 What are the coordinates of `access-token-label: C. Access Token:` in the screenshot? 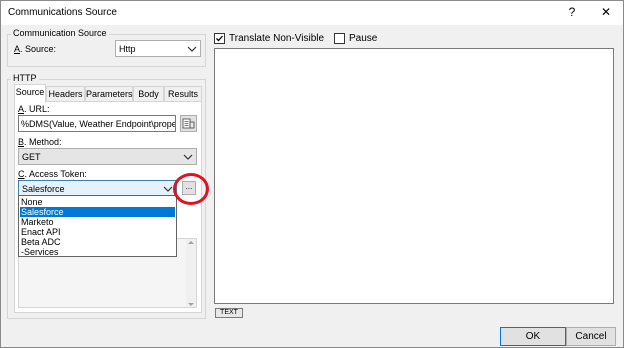 It's located at (52, 174).